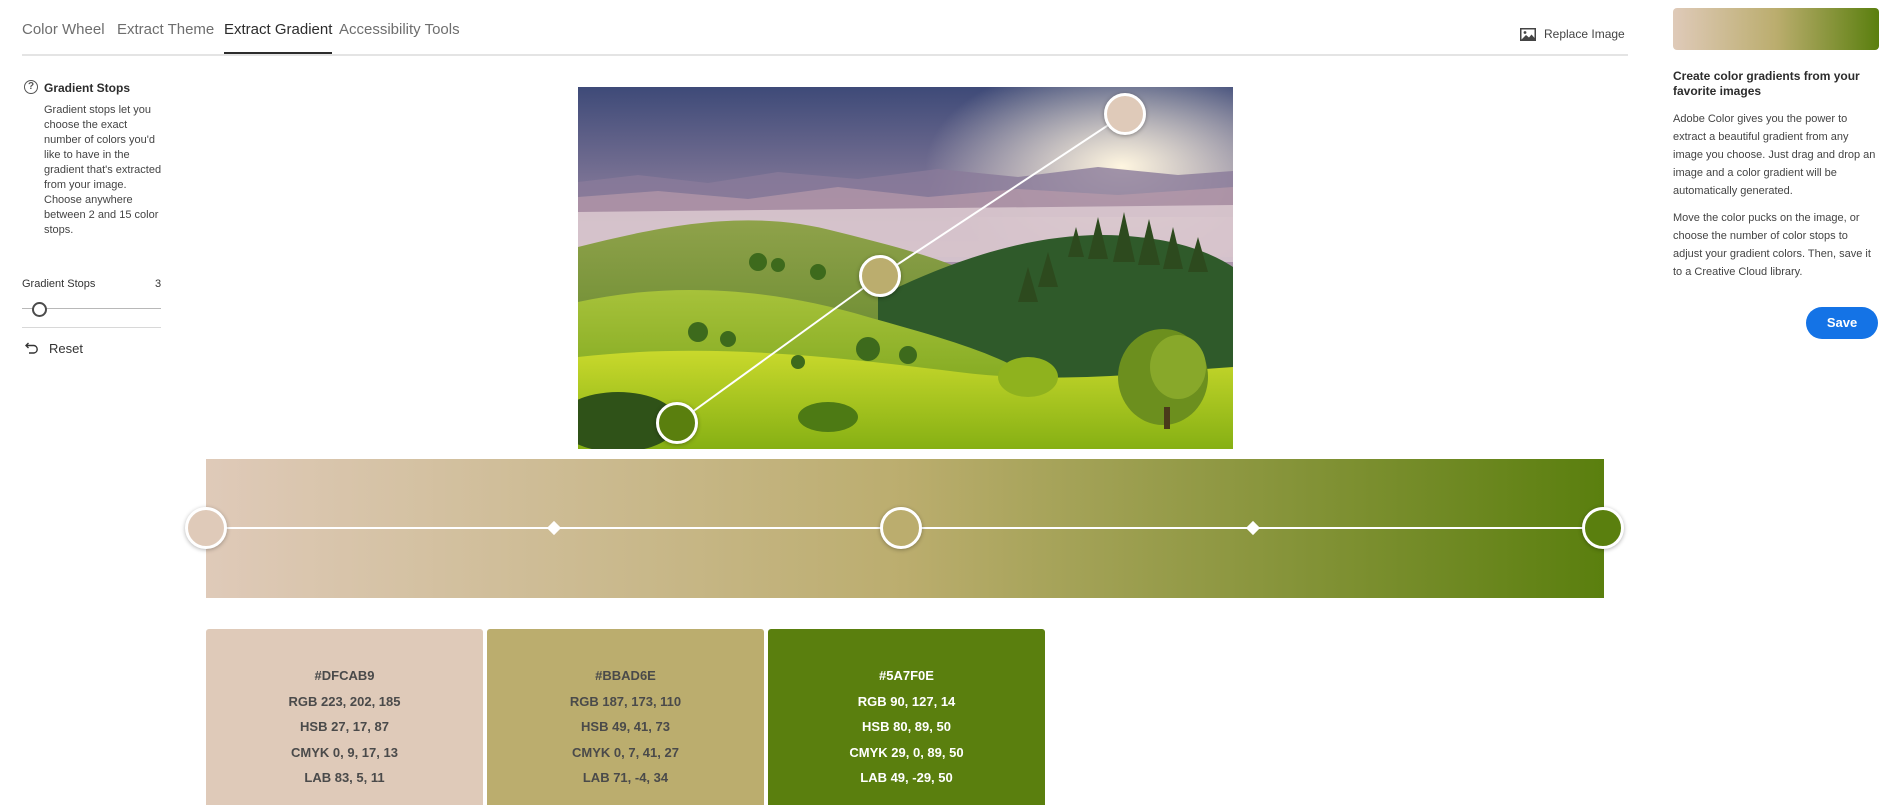 The width and height of the screenshot is (1896, 805). What do you see at coordinates (906, 726) in the screenshot?
I see `swatch-hsb: HSB 80, 89, 50` at bounding box center [906, 726].